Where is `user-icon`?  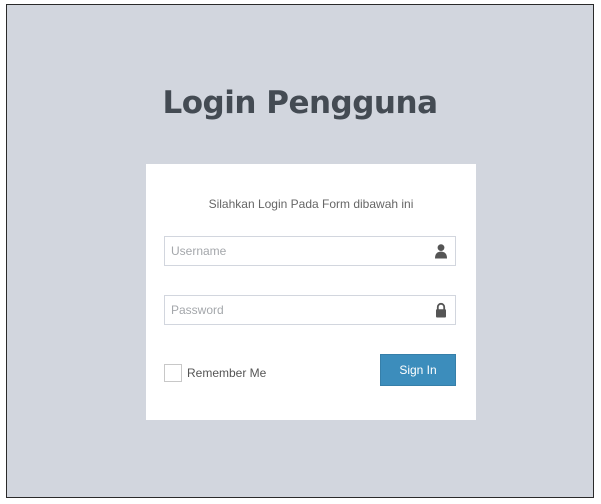 user-icon is located at coordinates (441, 251).